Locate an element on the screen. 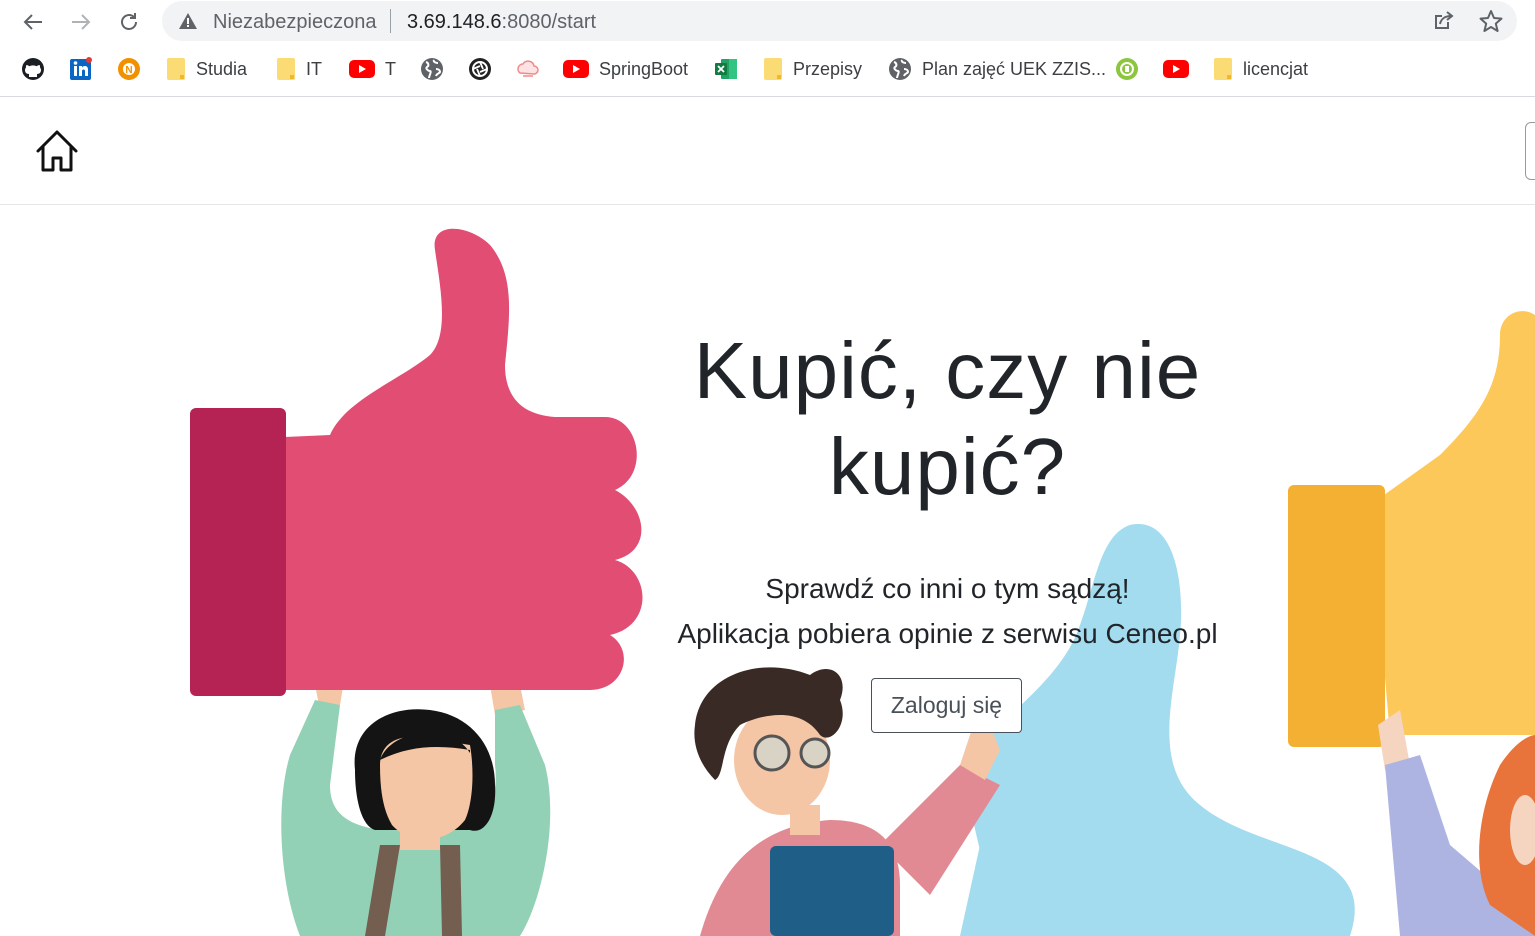  bookmark-t: T is located at coordinates (372, 69).